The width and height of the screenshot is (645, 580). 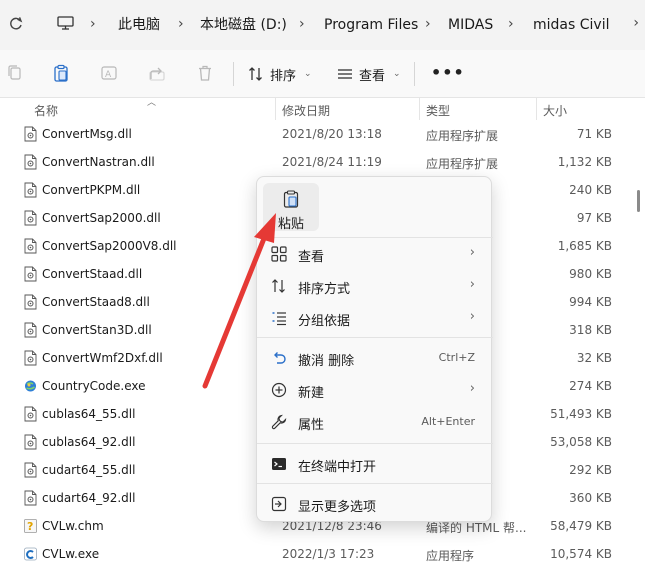 What do you see at coordinates (109, 73) in the screenshot?
I see `rename-icon: A` at bounding box center [109, 73].